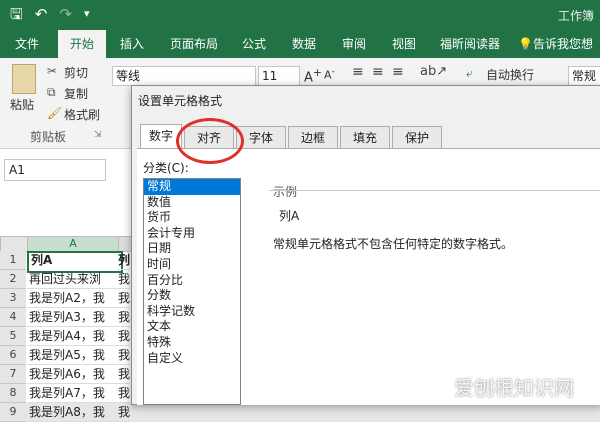 Image resolution: width=600 pixels, height=422 pixels. What do you see at coordinates (13, 336) in the screenshot?
I see `row-header: 5` at bounding box center [13, 336].